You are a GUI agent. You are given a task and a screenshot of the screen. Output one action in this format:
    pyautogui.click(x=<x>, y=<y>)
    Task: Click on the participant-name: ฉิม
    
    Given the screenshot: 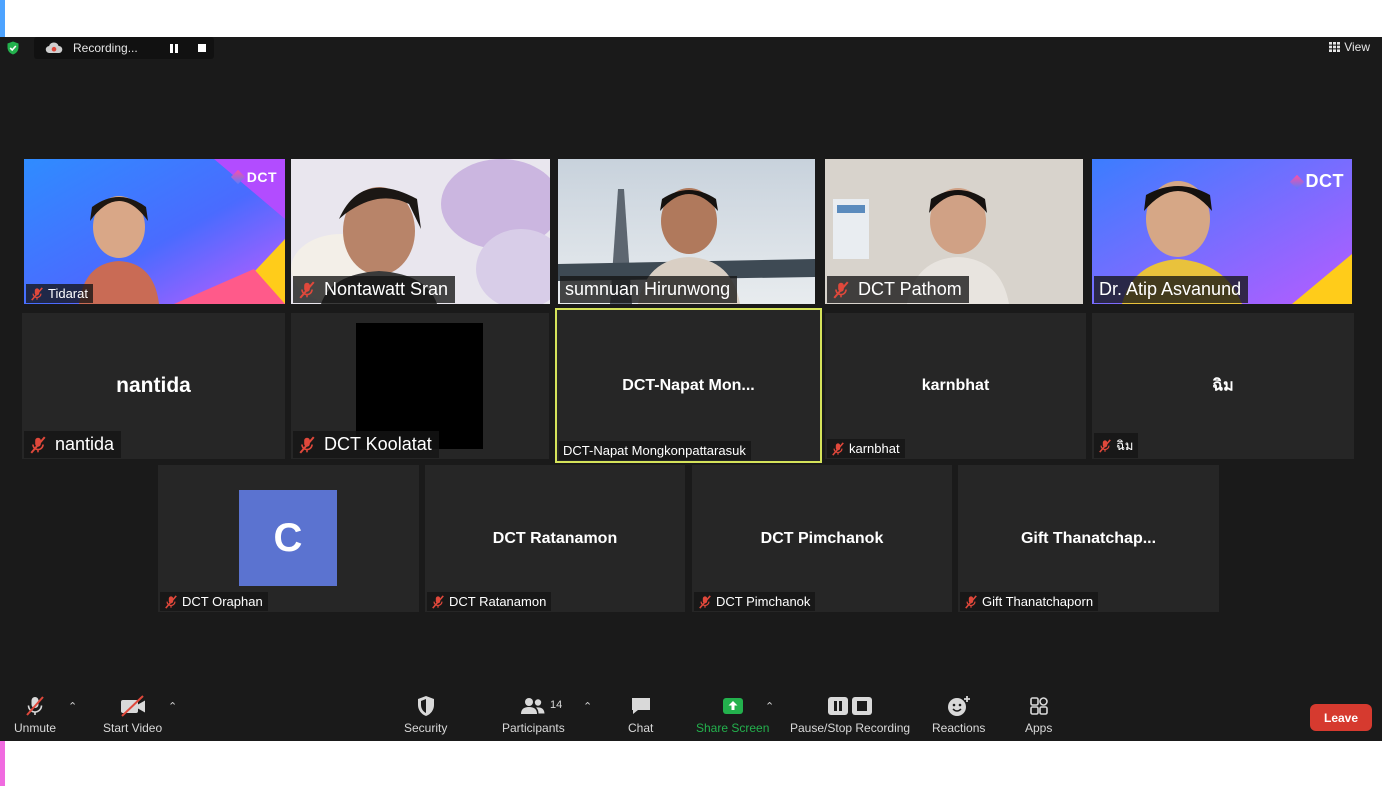 What is the action you would take?
    pyautogui.click(x=1125, y=445)
    